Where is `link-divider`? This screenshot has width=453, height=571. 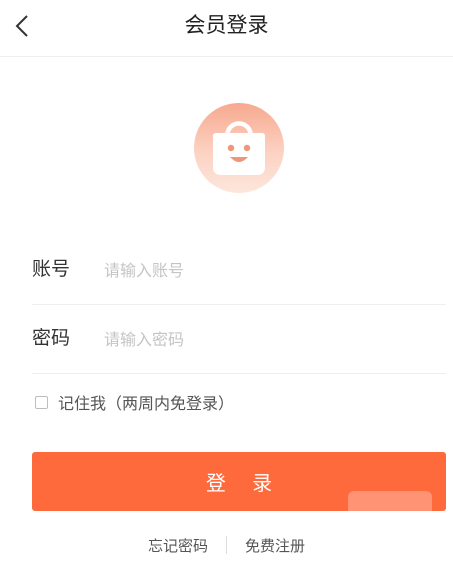
link-divider is located at coordinates (226, 545).